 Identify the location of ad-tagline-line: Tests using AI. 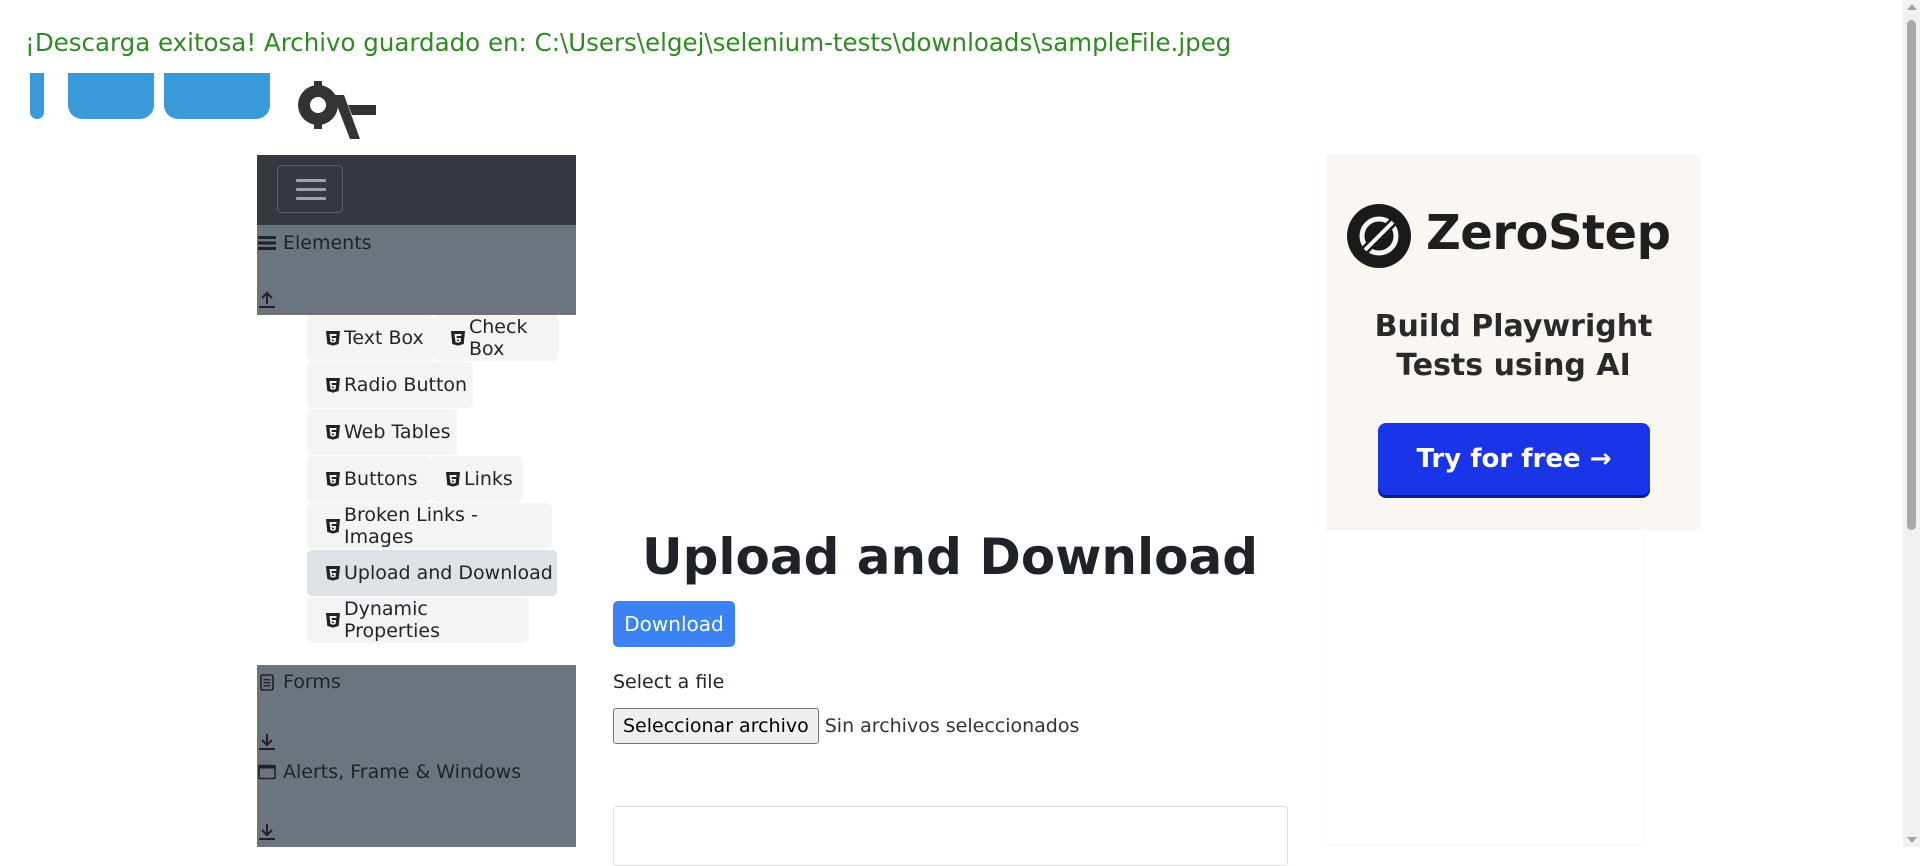
(1513, 365).